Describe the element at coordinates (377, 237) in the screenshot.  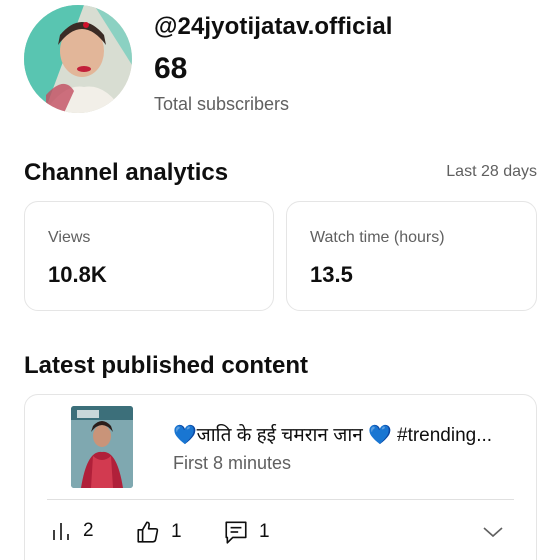
I see `watch-time-card-label: Watch time (hours)` at that location.